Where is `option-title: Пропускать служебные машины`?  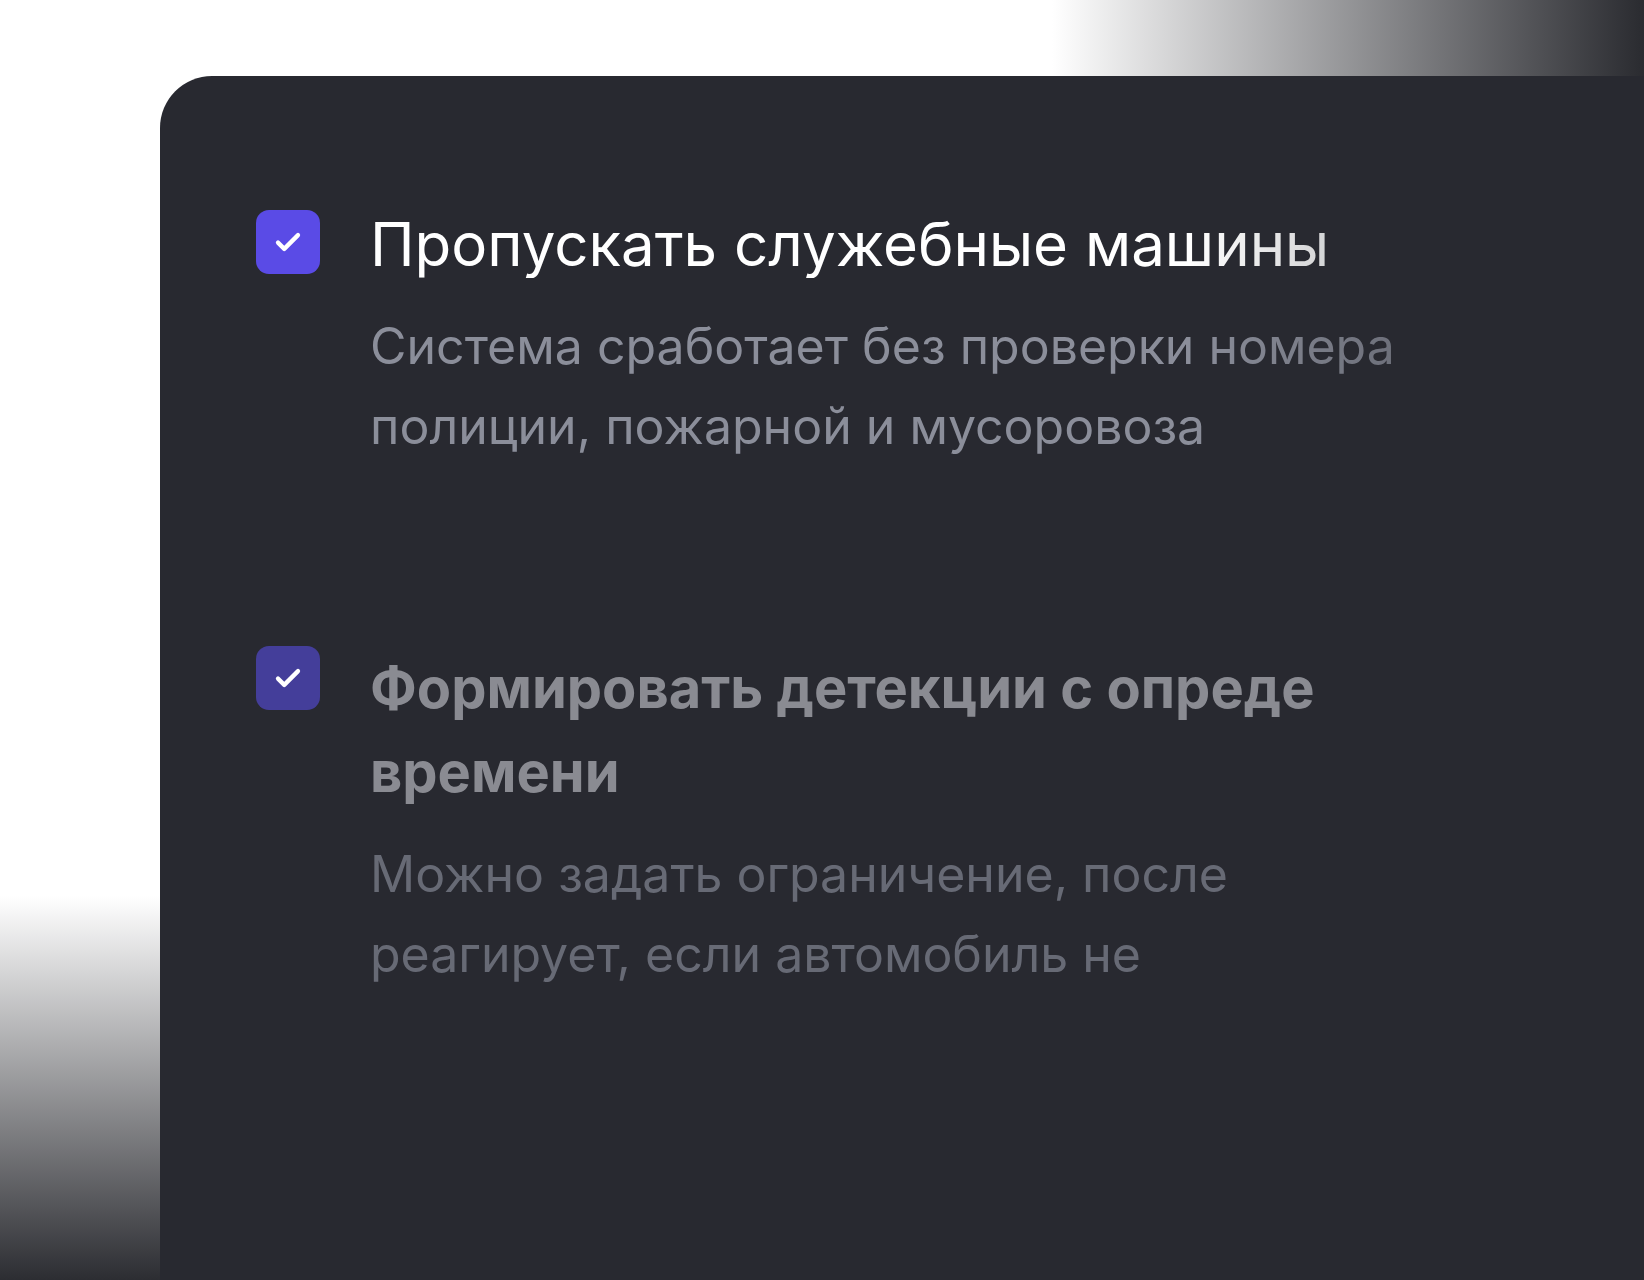 option-title: Пропускать служебные машины is located at coordinates (850, 244).